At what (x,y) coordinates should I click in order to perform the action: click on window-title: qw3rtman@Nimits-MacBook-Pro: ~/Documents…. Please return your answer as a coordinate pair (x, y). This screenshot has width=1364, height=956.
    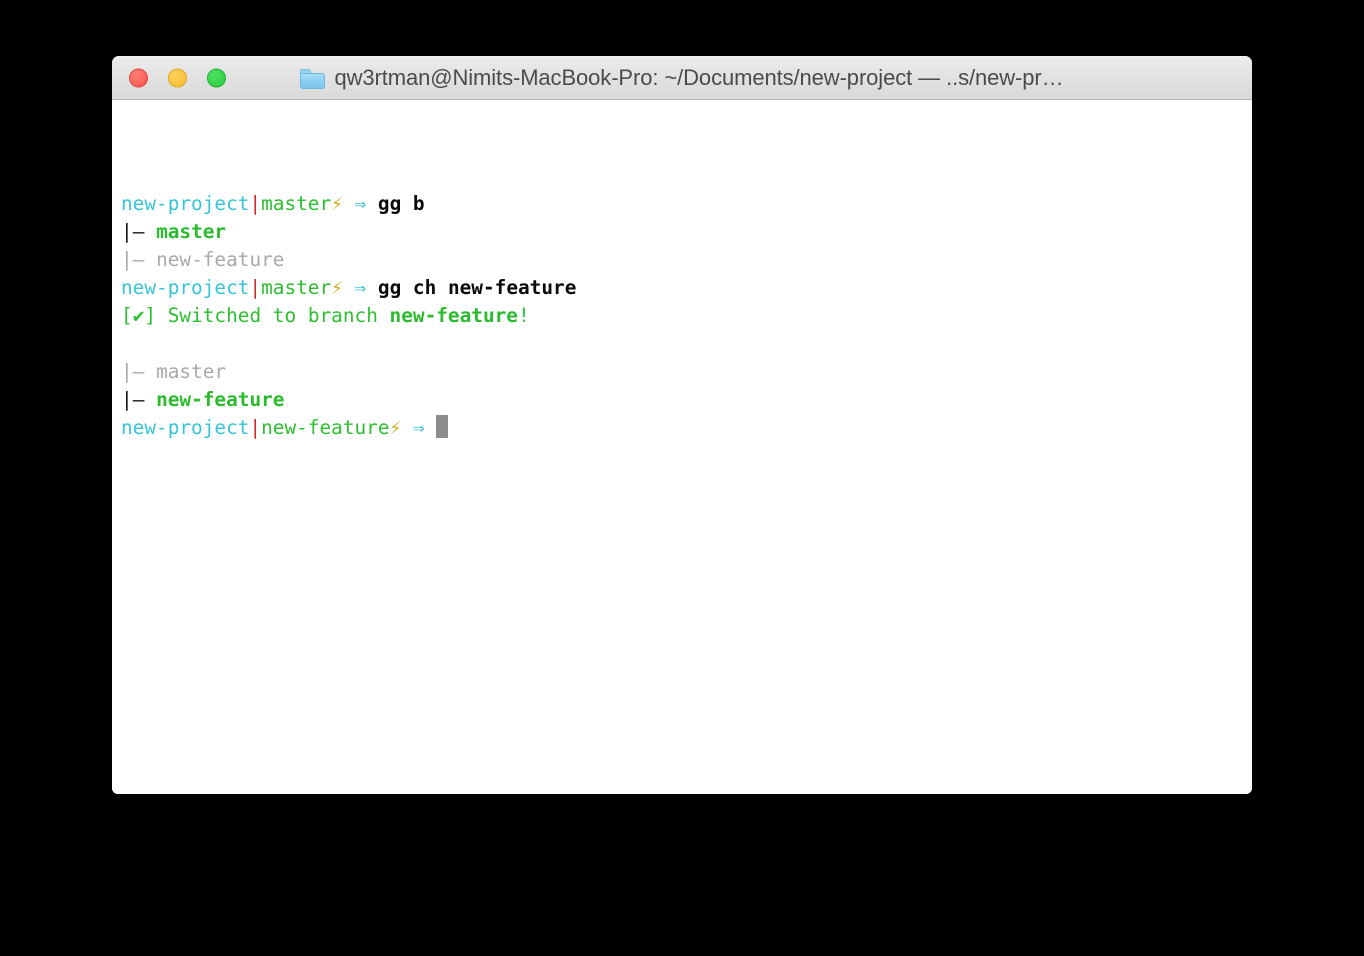
    Looking at the image, I should click on (699, 77).